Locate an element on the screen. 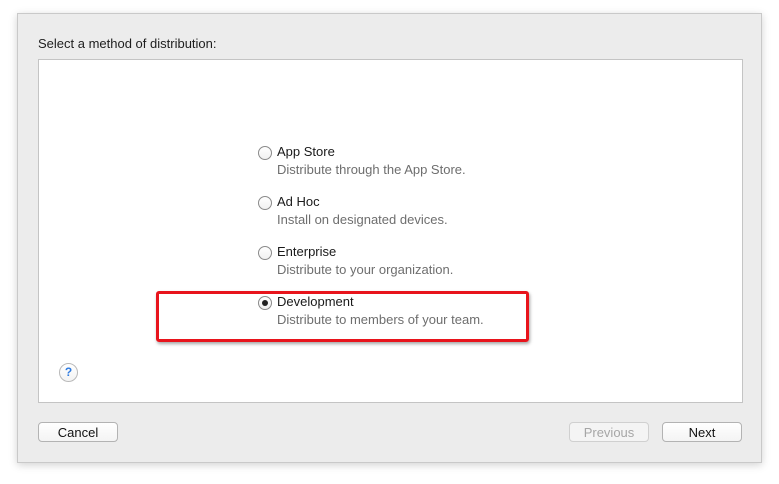 The height and width of the screenshot is (484, 779). option-description: Distribute to members of your team. is located at coordinates (380, 319).